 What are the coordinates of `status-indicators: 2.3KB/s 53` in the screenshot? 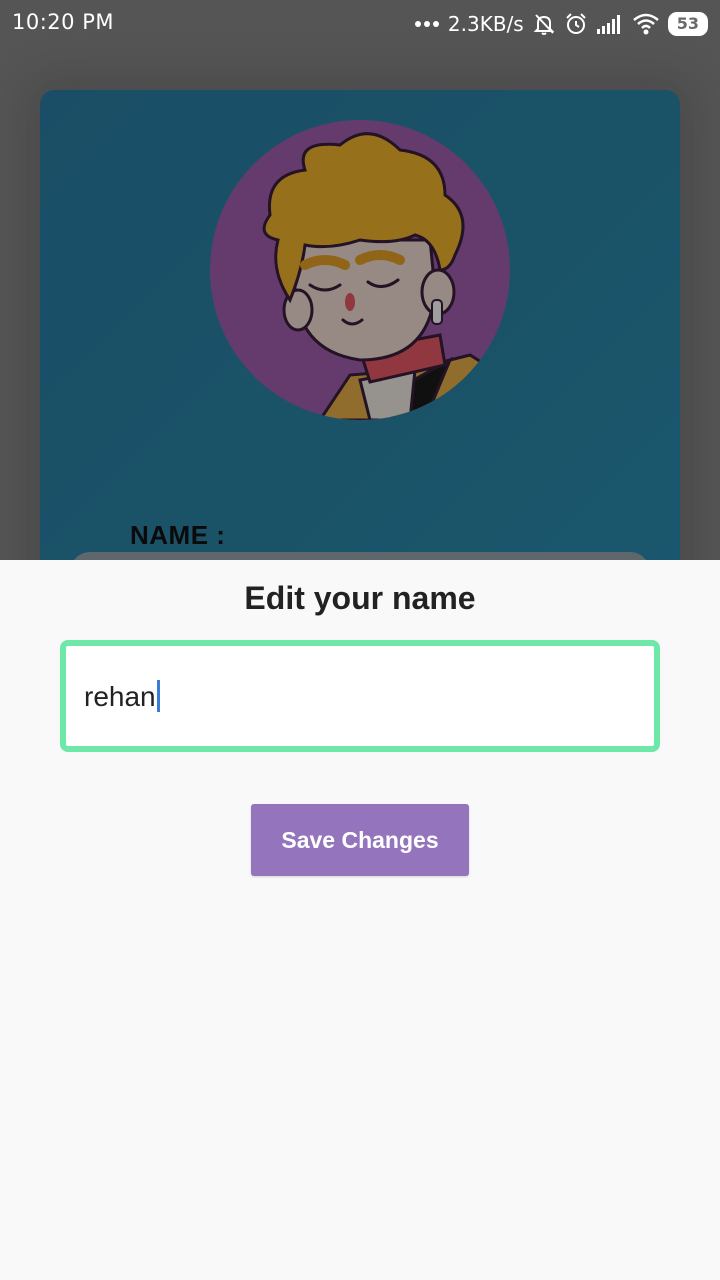 It's located at (561, 24).